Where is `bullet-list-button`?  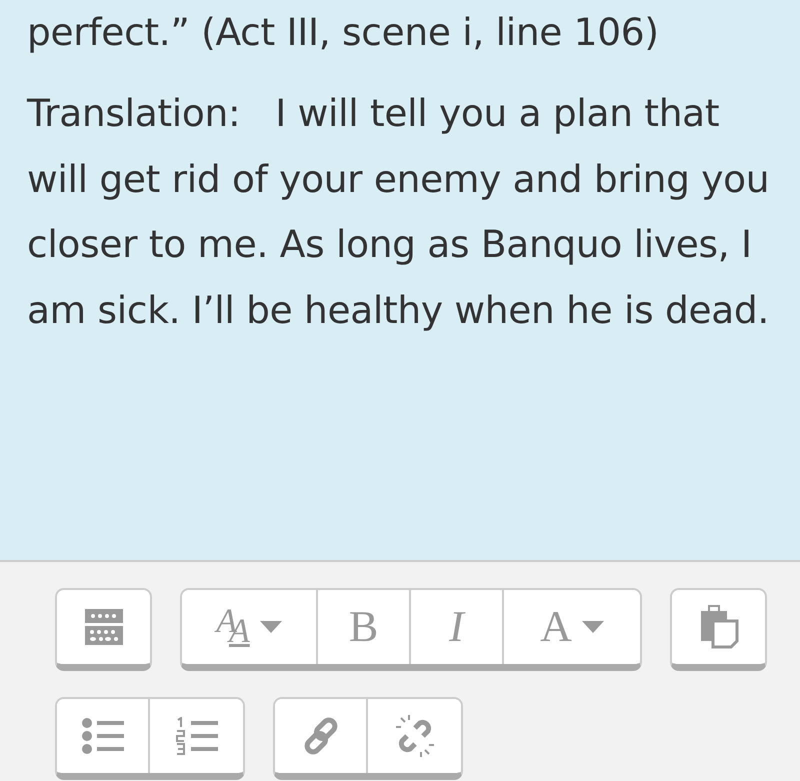 bullet-list-button is located at coordinates (103, 736).